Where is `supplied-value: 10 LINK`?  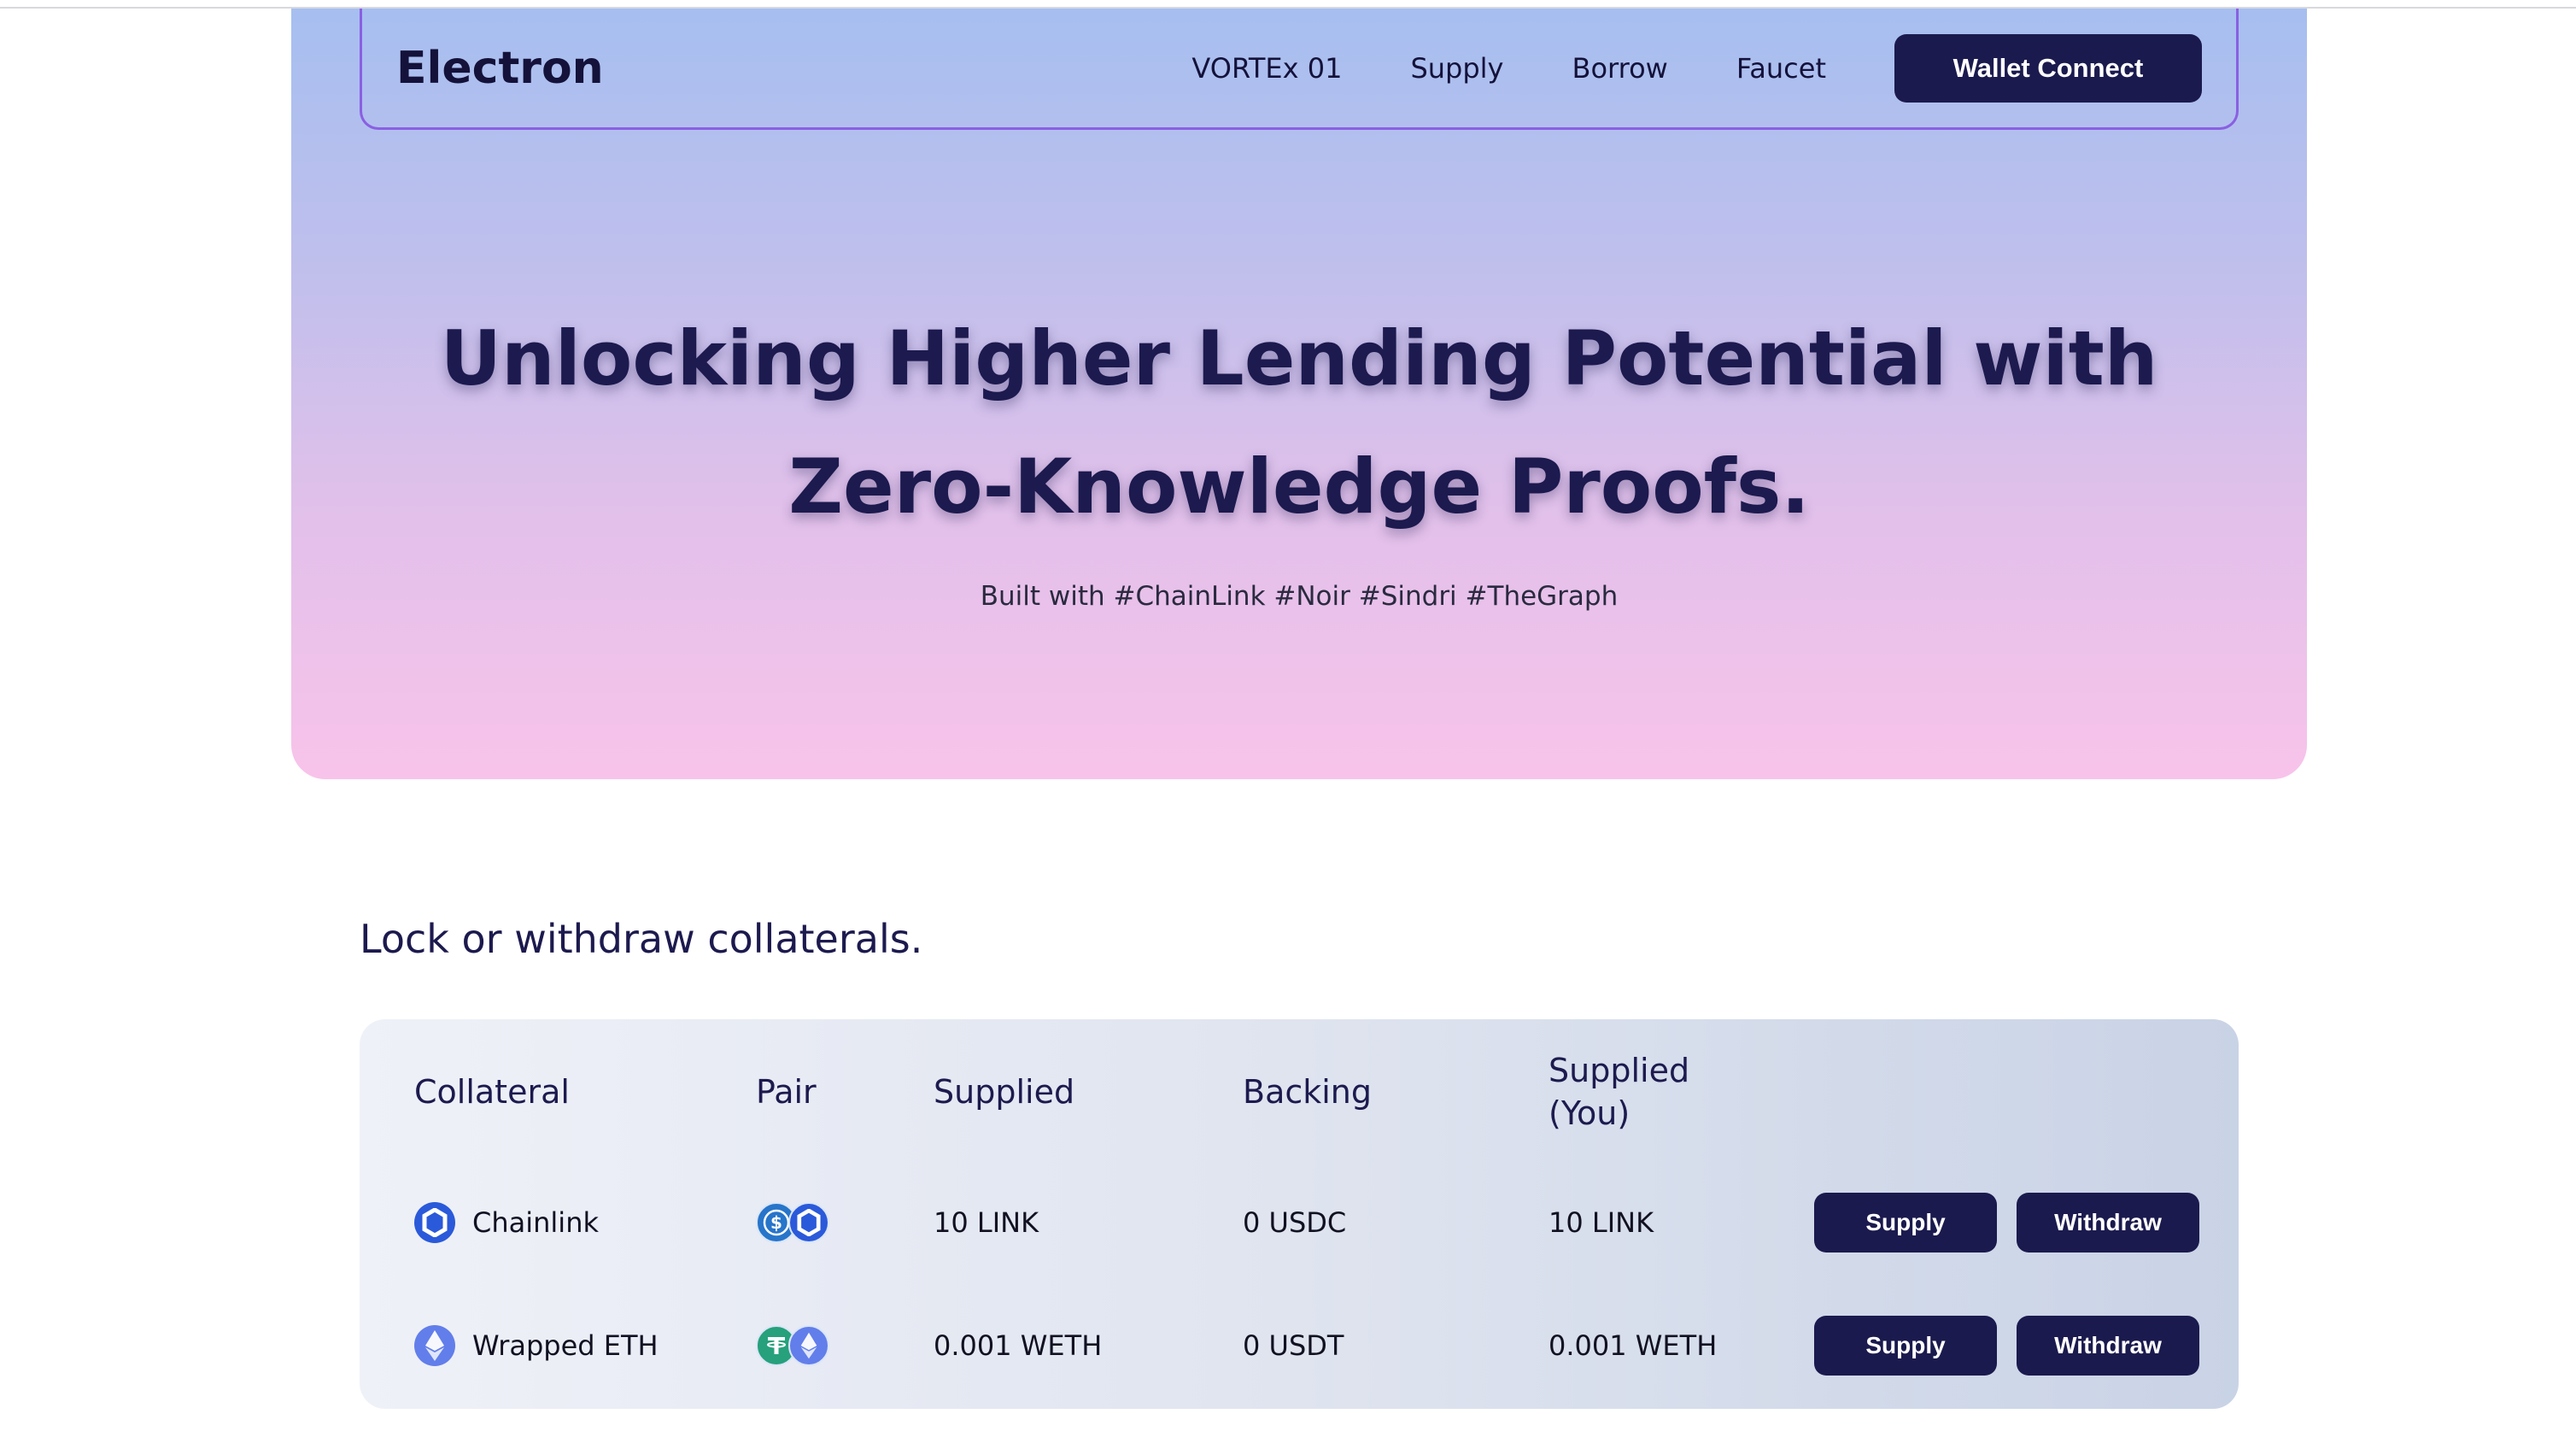
supplied-value: 10 LINK is located at coordinates (987, 1222).